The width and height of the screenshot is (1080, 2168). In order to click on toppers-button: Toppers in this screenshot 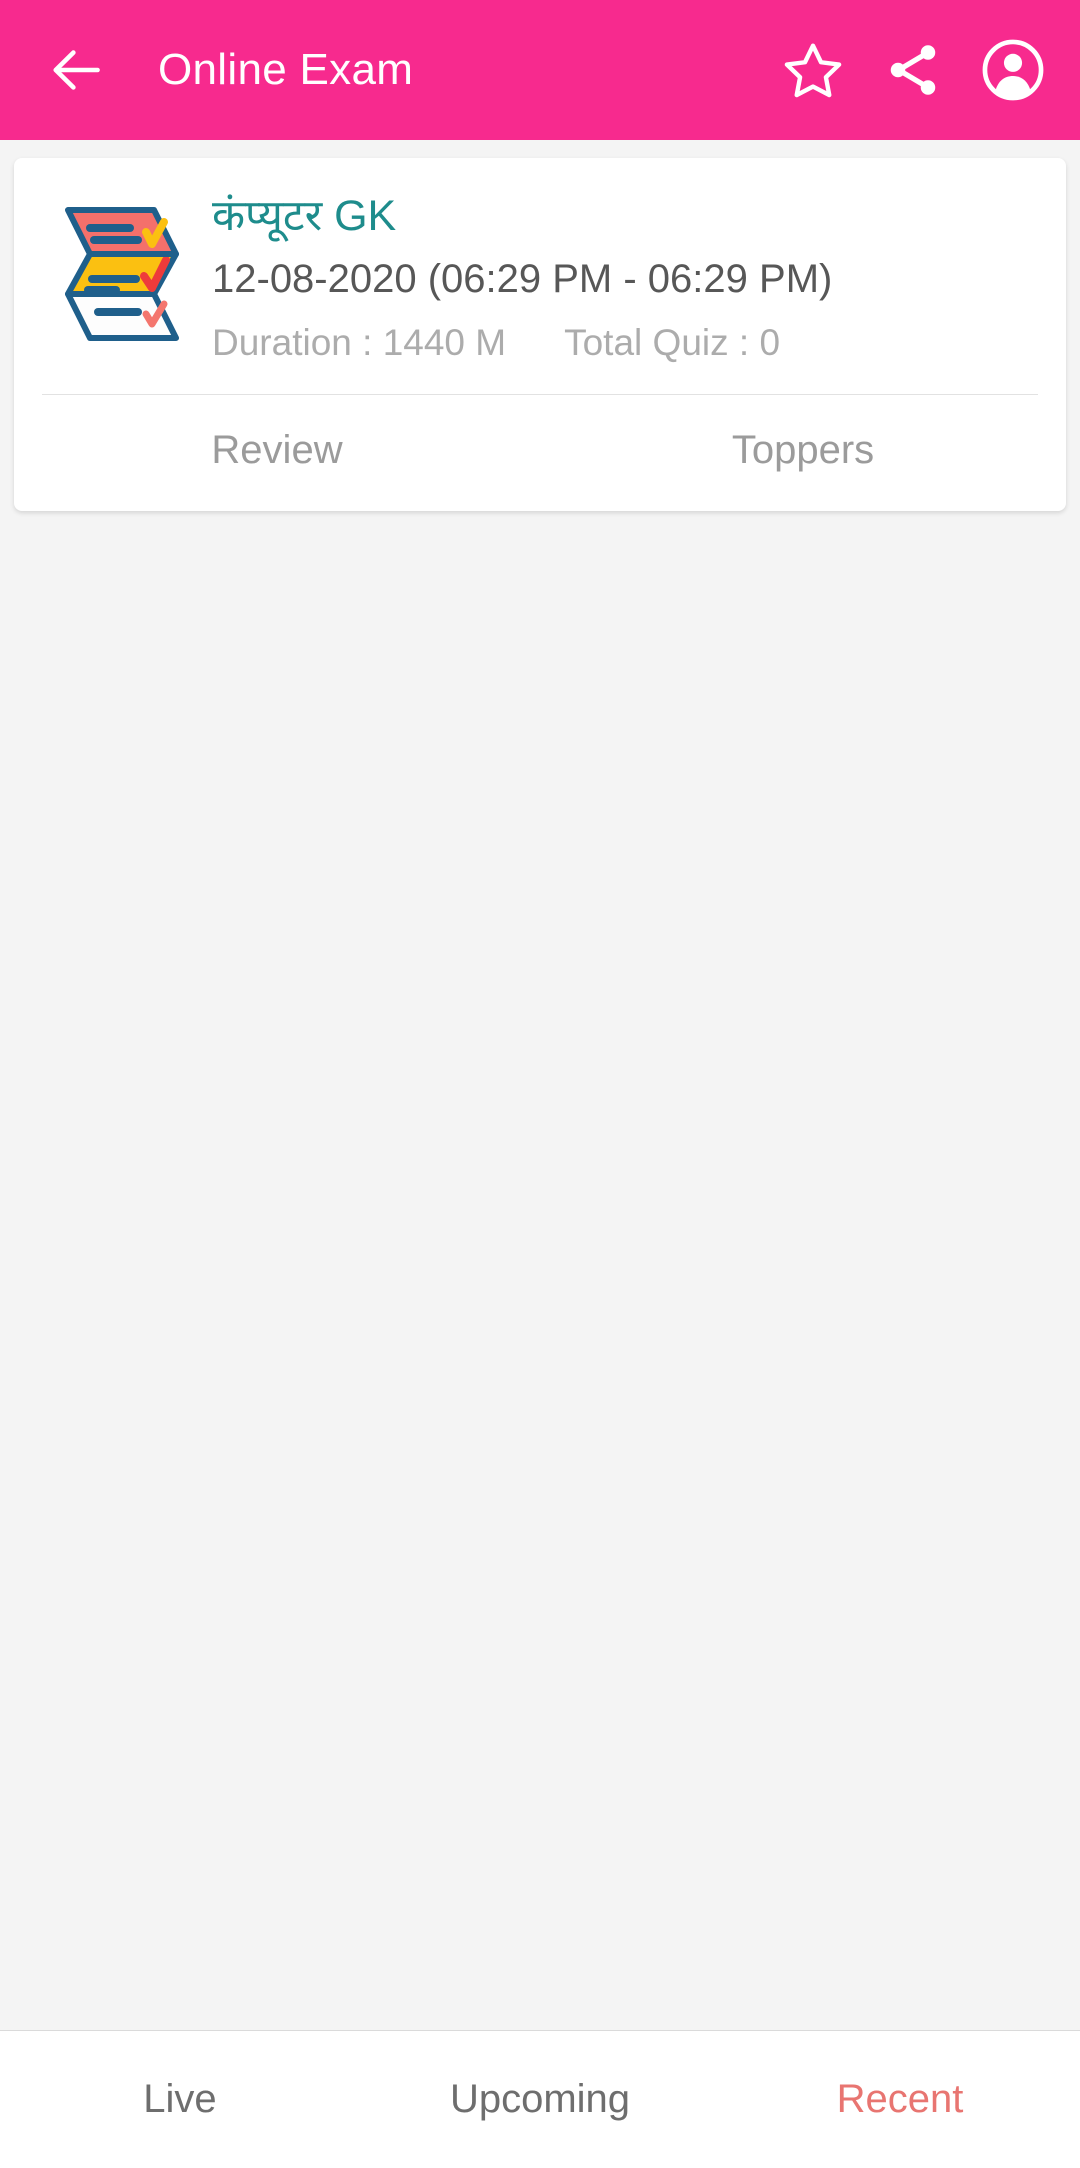, I will do `click(803, 453)`.